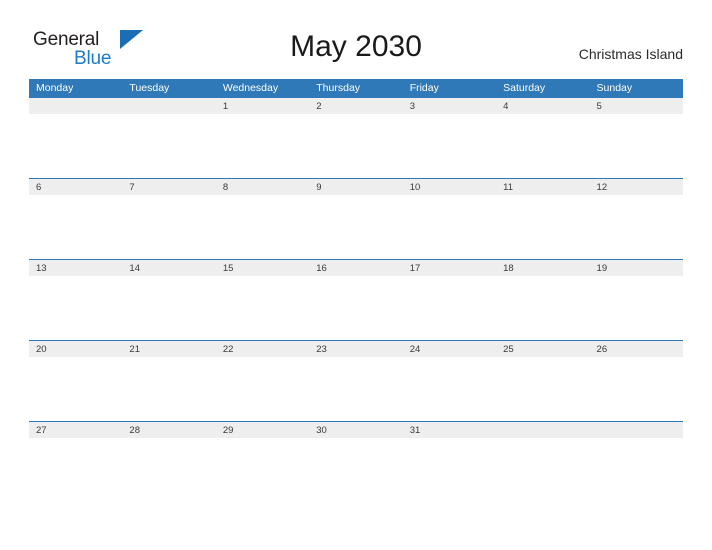 This screenshot has height=550, width=712. Describe the element at coordinates (636, 268) in the screenshot. I see `day-cell: 19` at that location.